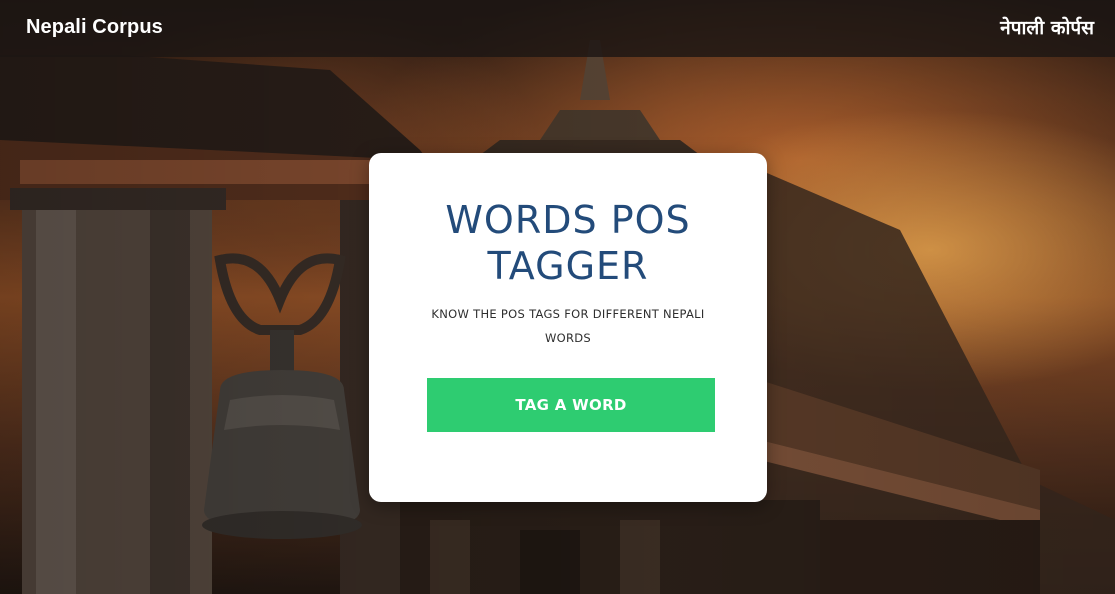 Image resolution: width=1115 pixels, height=594 pixels. What do you see at coordinates (1047, 27) in the screenshot?
I see `brand-nepali-link: नेपाली कोर्पस` at bounding box center [1047, 27].